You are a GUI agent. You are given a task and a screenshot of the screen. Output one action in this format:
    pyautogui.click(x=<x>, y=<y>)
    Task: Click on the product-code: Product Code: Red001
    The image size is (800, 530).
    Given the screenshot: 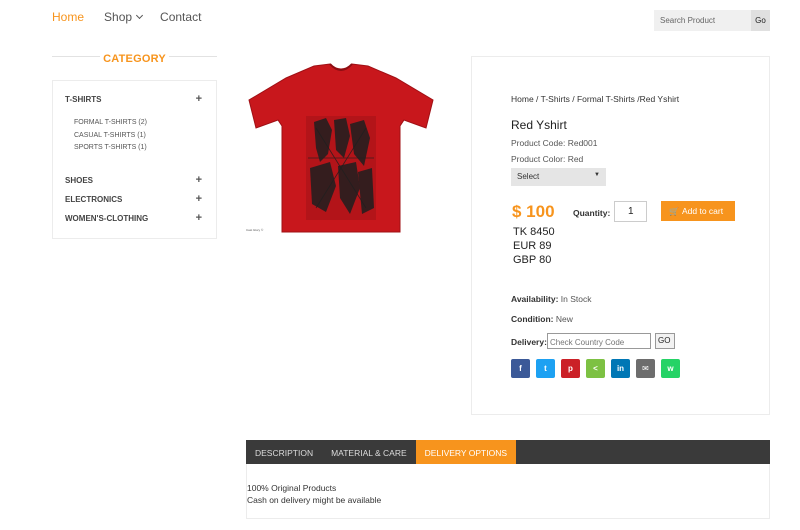 What is the action you would take?
    pyautogui.click(x=554, y=143)
    